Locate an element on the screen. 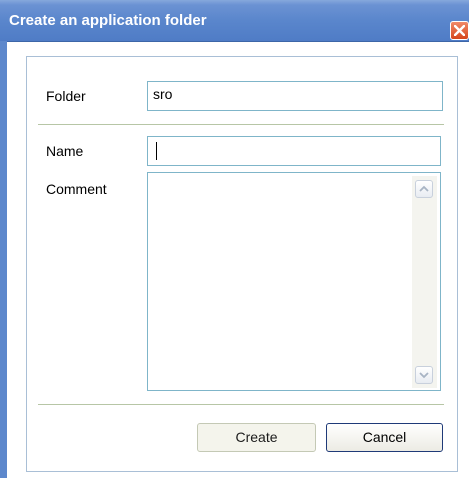  create-button: Create is located at coordinates (256, 437).